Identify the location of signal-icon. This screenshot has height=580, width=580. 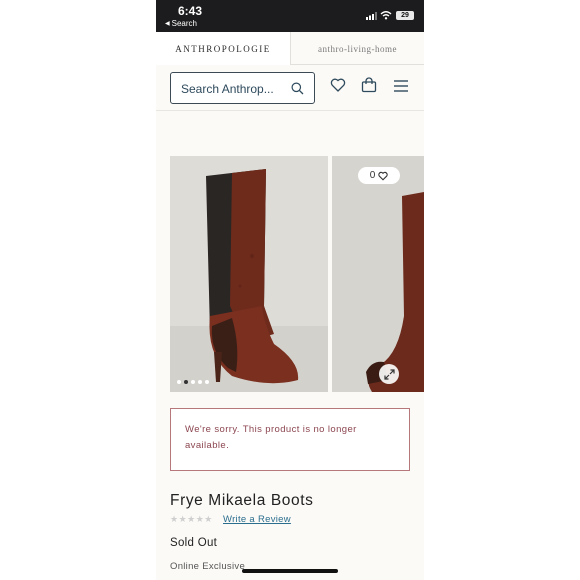
(371, 16).